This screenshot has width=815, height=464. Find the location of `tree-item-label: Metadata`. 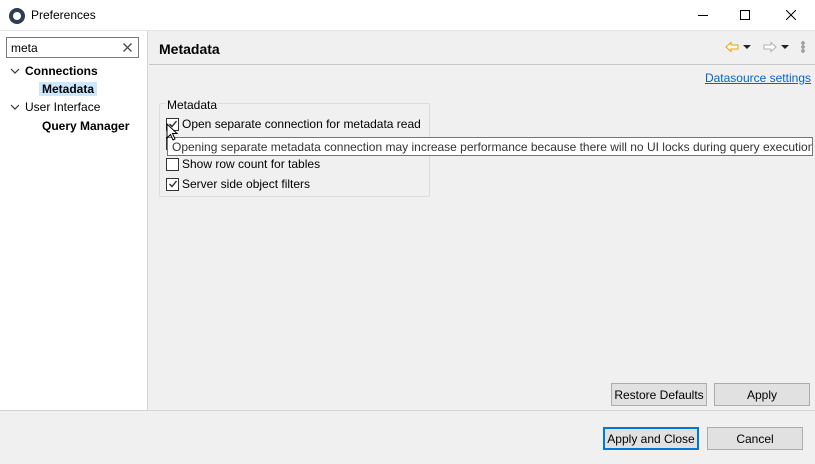

tree-item-label: Metadata is located at coordinates (68, 89).